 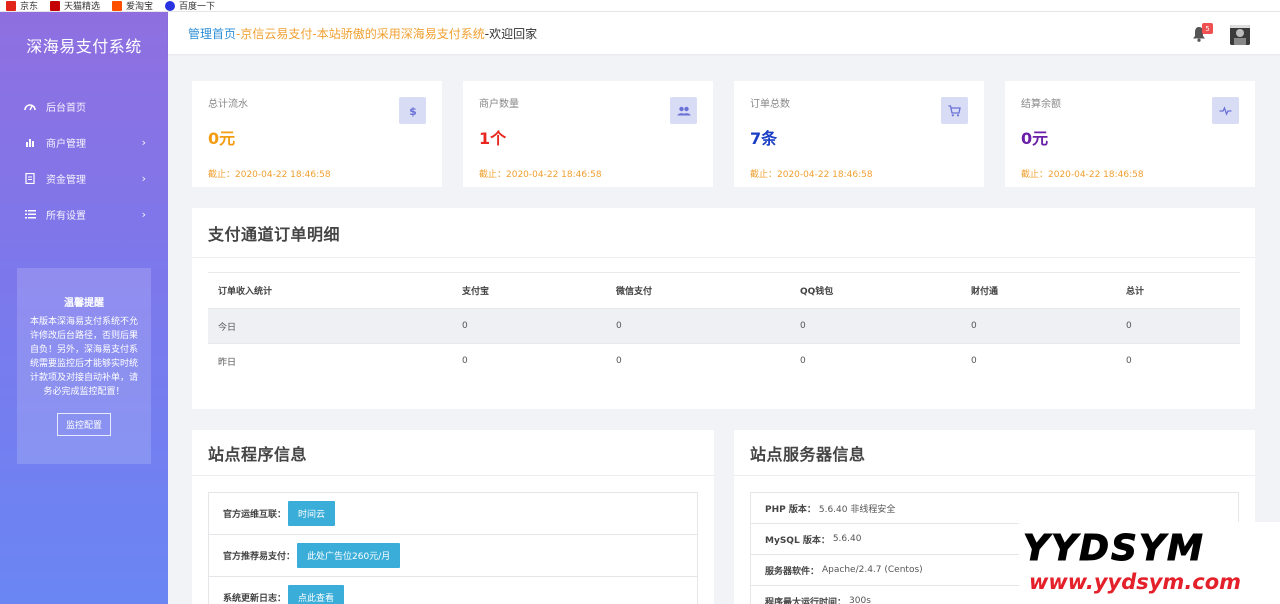 What do you see at coordinates (330, 326) in the screenshot?
I see `table-cell: 今日` at bounding box center [330, 326].